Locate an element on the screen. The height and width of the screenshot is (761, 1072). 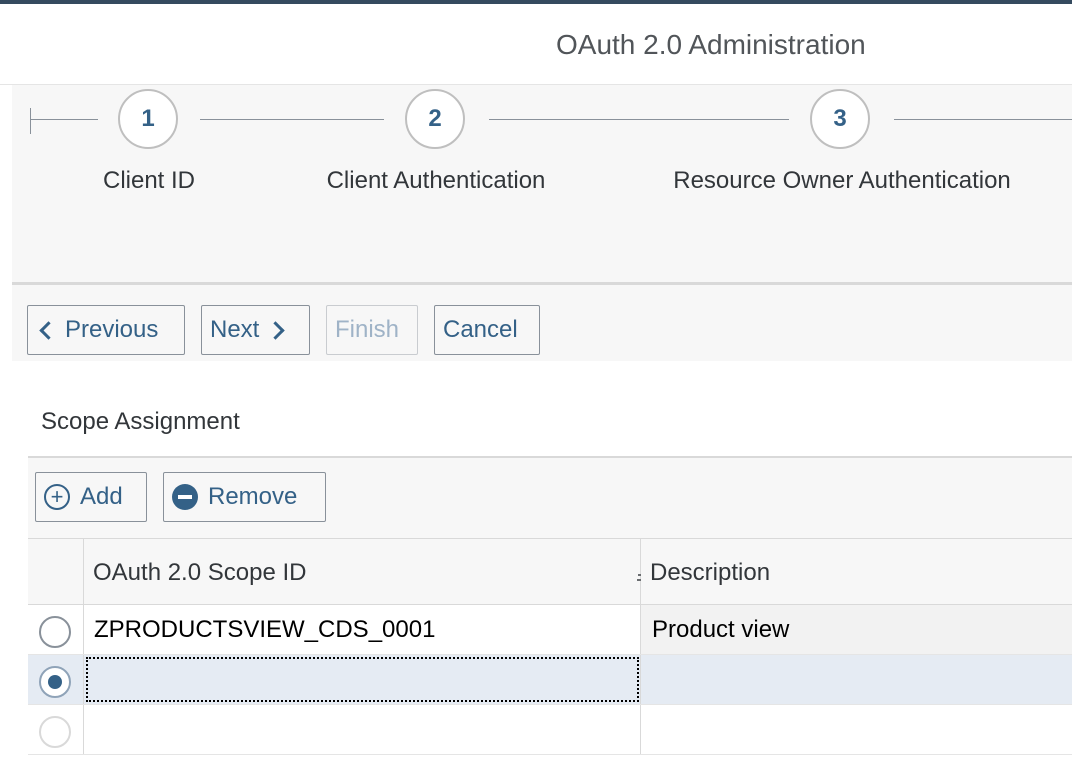
roadmap-step-3: 3 is located at coordinates (840, 119).